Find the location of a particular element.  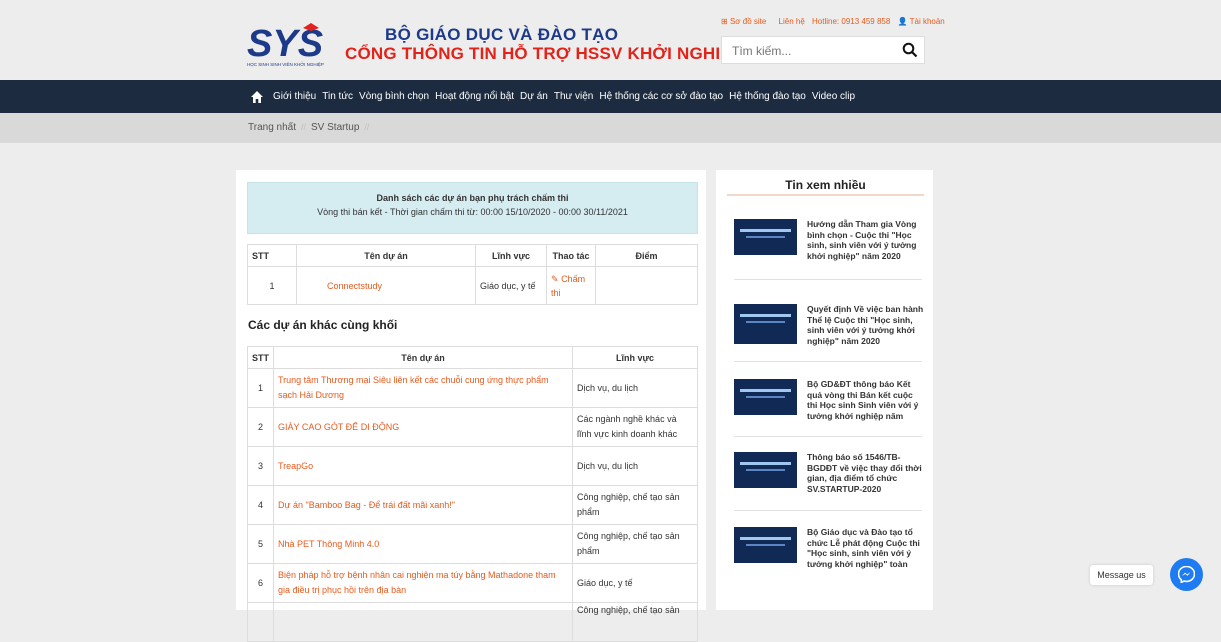

breadcrumb-home: Trang nhất is located at coordinates (272, 127).